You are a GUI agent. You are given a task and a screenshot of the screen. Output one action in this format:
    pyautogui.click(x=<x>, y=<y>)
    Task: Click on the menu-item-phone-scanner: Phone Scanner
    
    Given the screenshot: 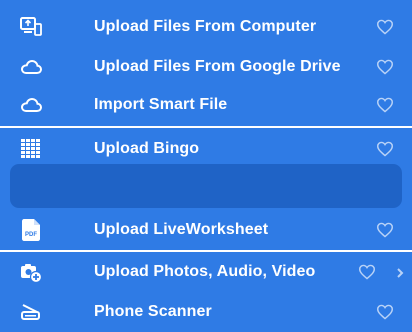 What is the action you would take?
    pyautogui.click(x=206, y=312)
    